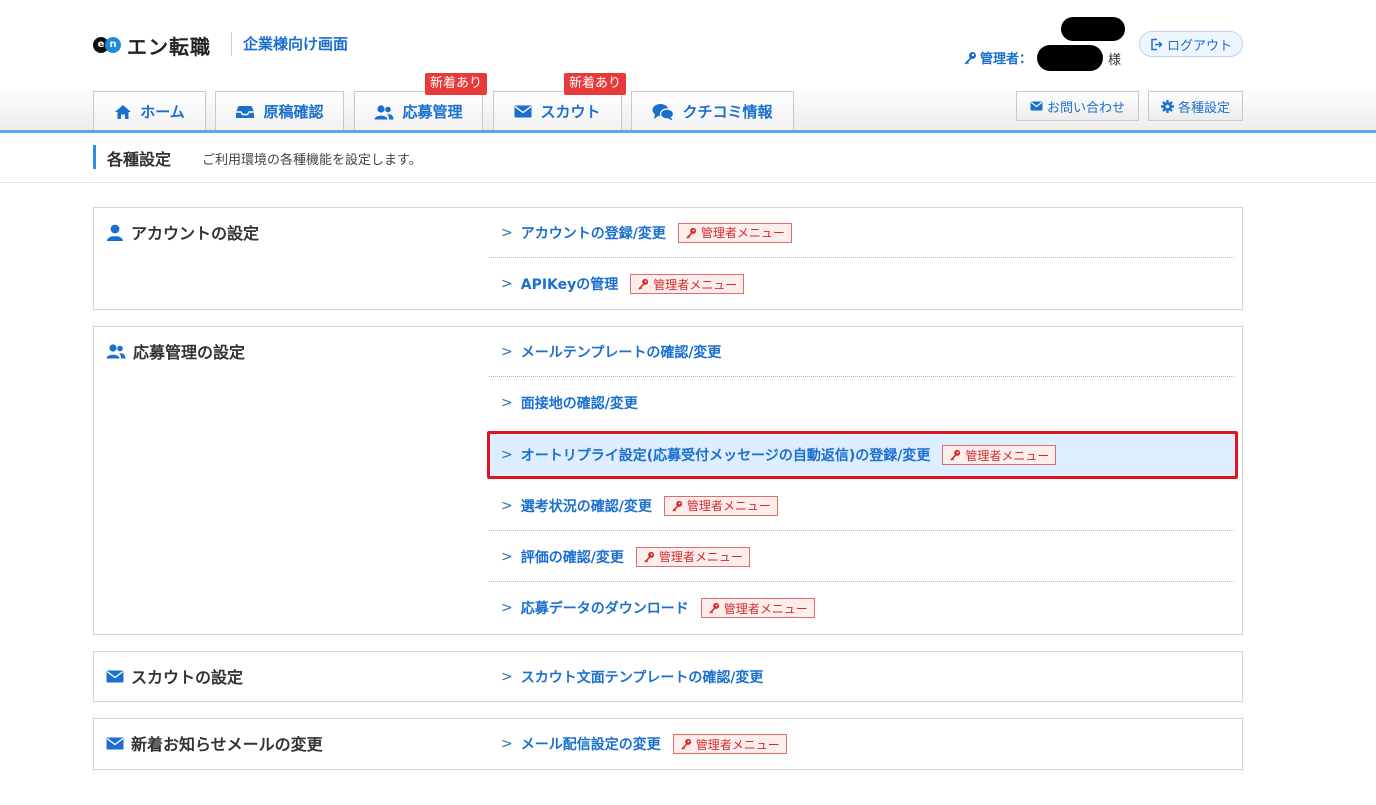 Image resolution: width=1376 pixels, height=805 pixels. What do you see at coordinates (182, 232) in the screenshot?
I see `section-title: アカウントの設定` at bounding box center [182, 232].